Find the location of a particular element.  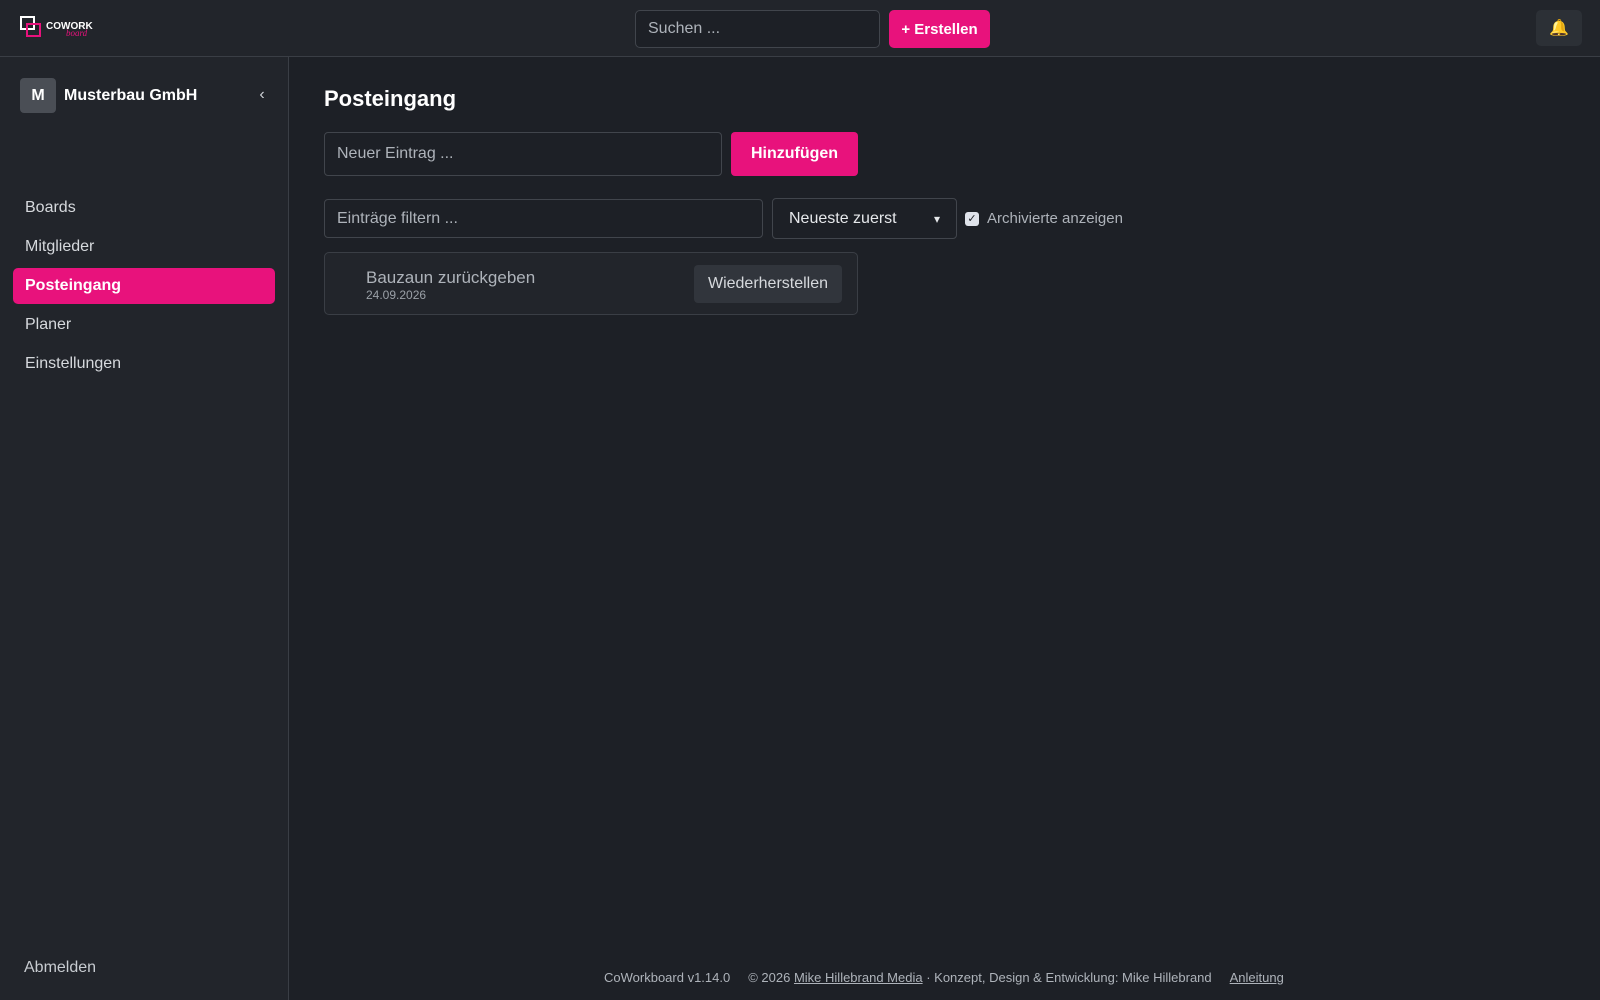

footer-copyright: © 2026 is located at coordinates (769, 977).